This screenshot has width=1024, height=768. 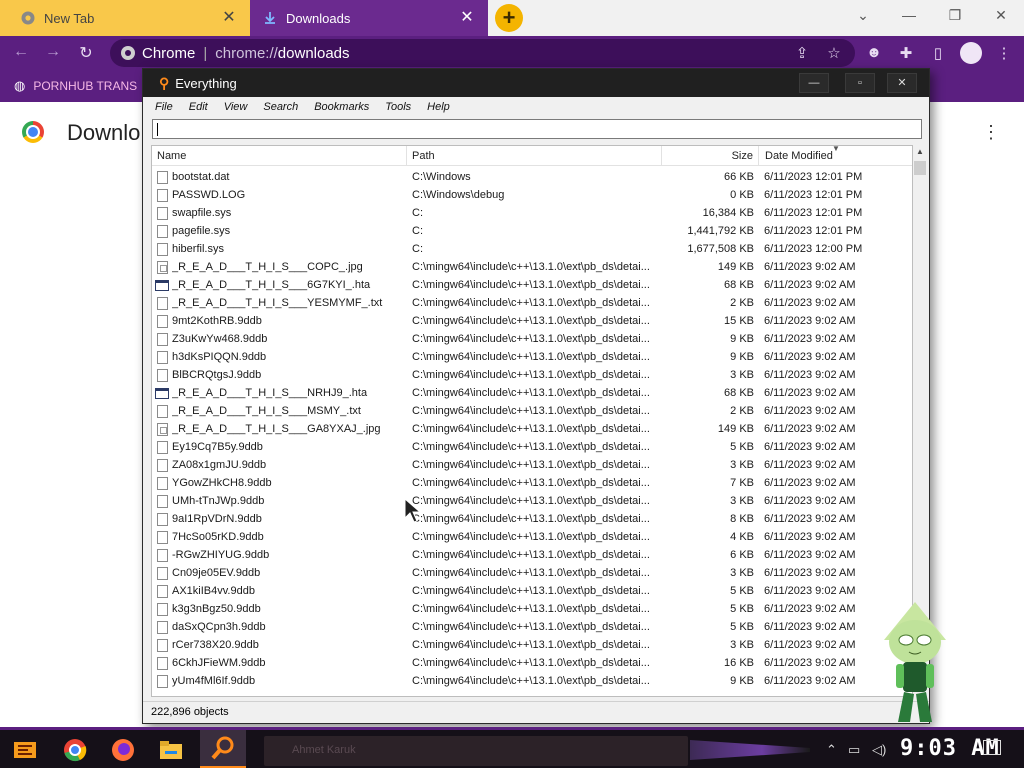 I want to click on file-size: 15 KB, so click(x=739, y=321).